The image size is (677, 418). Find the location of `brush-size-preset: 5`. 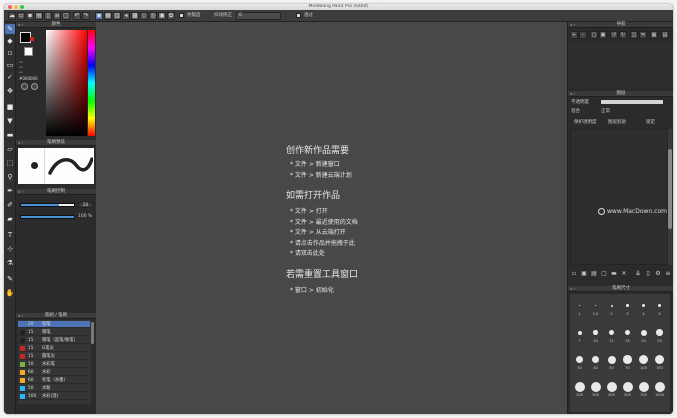

brush-size-preset: 5 is located at coordinates (659, 309).